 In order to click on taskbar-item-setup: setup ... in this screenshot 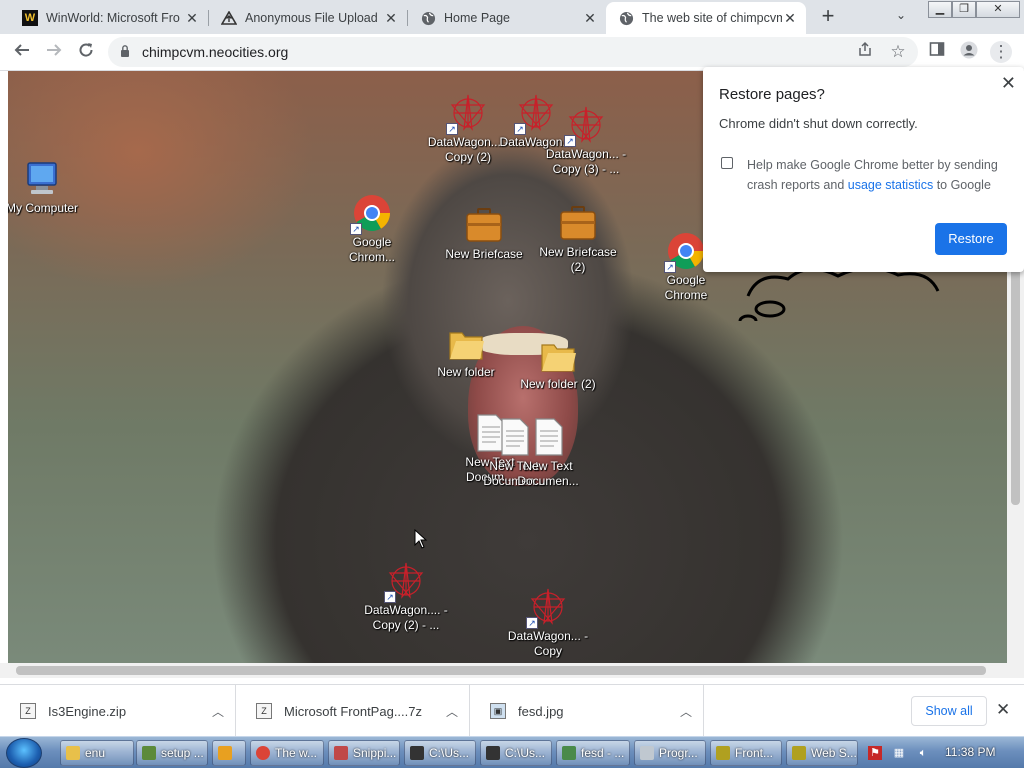, I will do `click(172, 753)`.